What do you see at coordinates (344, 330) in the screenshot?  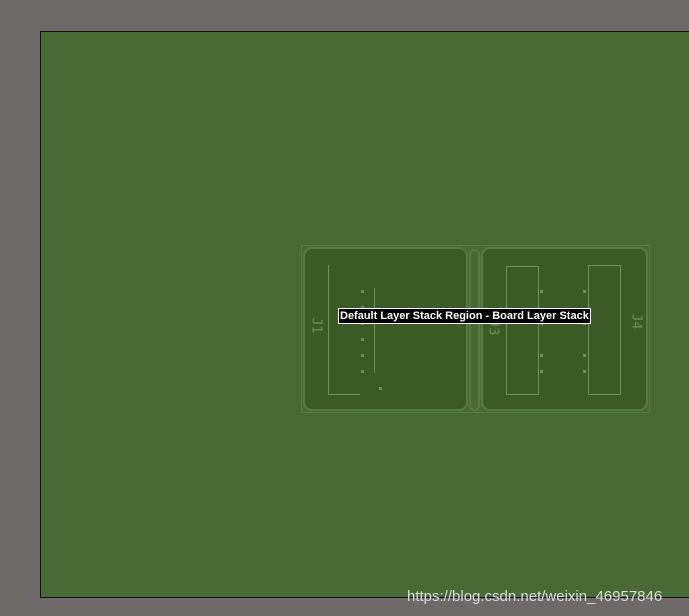 I see `connector-outline-j1` at bounding box center [344, 330].